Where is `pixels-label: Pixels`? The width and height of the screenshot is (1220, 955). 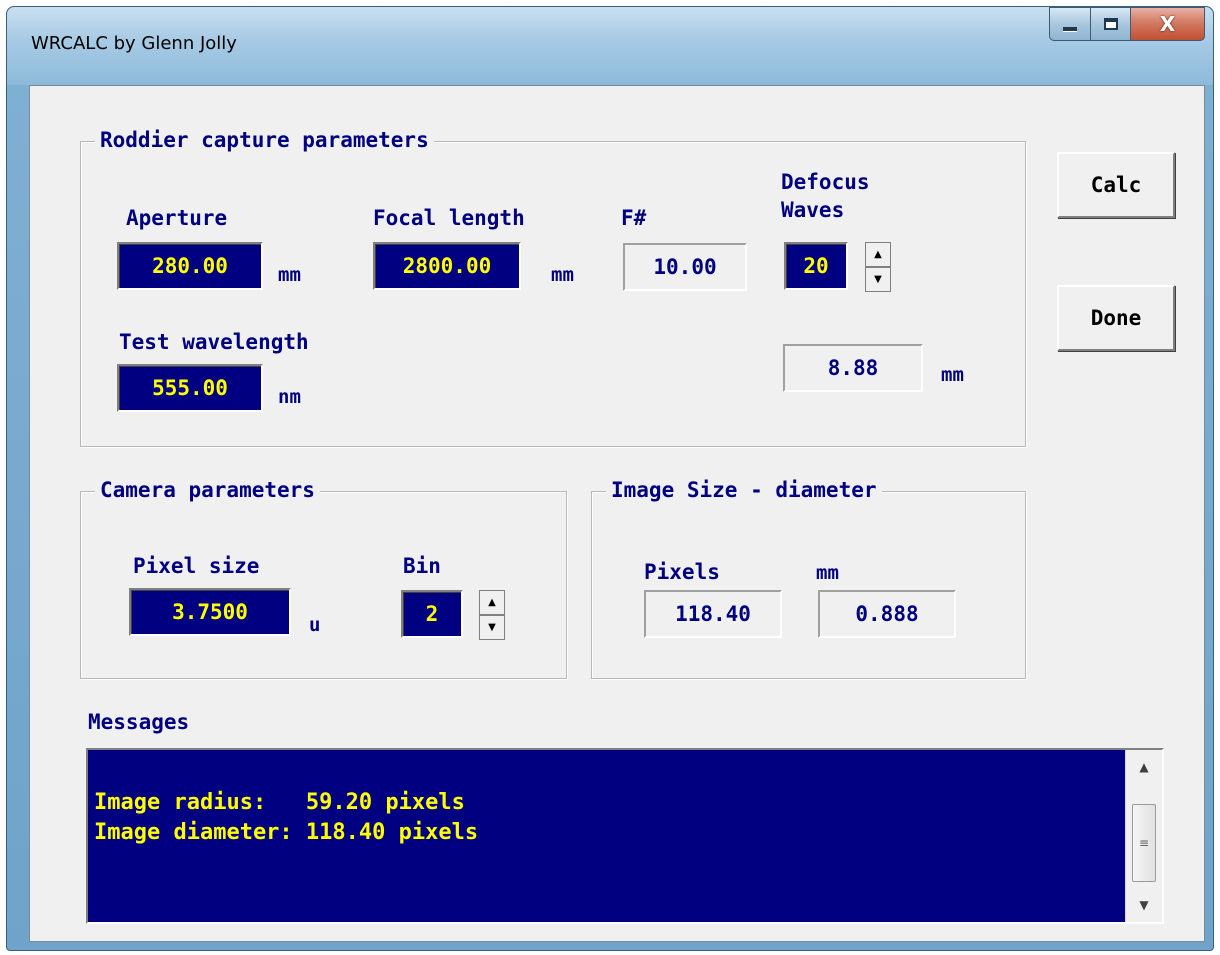
pixels-label: Pixels is located at coordinates (682, 572).